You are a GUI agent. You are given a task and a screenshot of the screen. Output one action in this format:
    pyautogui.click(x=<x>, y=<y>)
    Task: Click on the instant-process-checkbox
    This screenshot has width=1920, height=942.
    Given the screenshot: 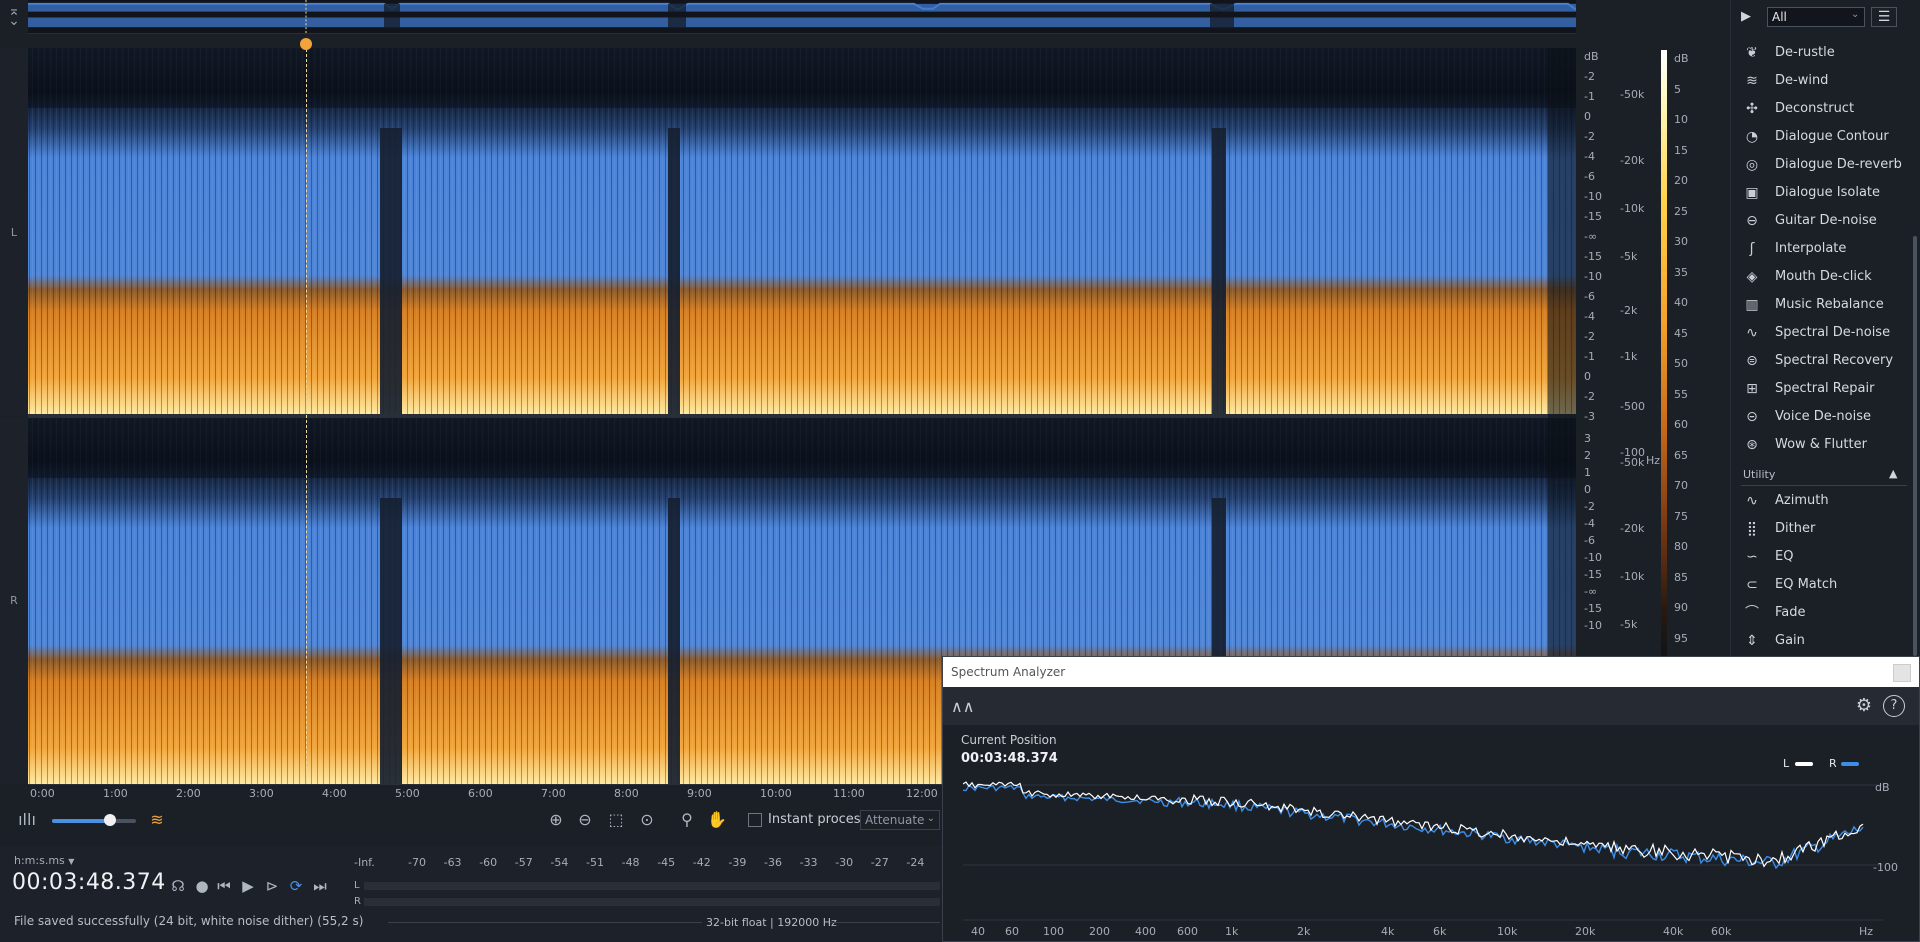 What is the action you would take?
    pyautogui.click(x=755, y=820)
    